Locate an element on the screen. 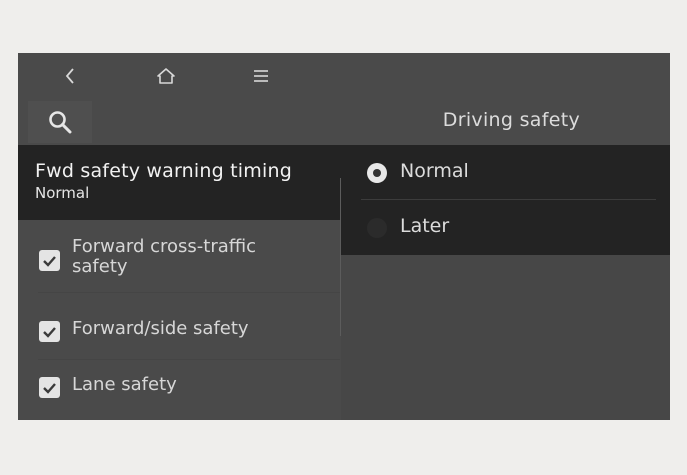  option-normal: Normal is located at coordinates (505, 172).